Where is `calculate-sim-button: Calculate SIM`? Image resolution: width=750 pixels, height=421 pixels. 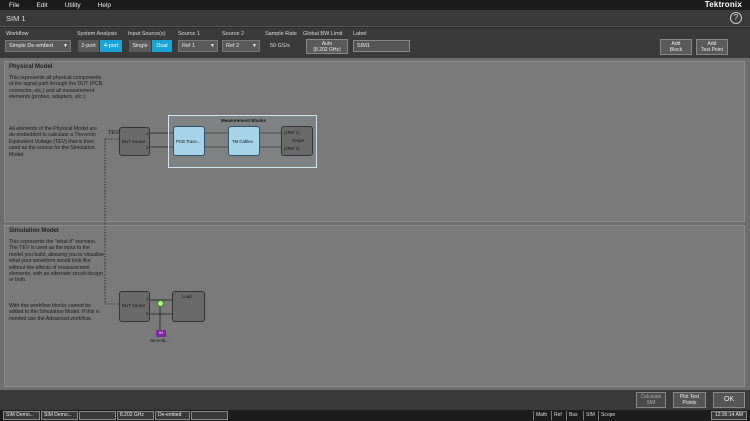 calculate-sim-button: Calculate SIM is located at coordinates (651, 400).